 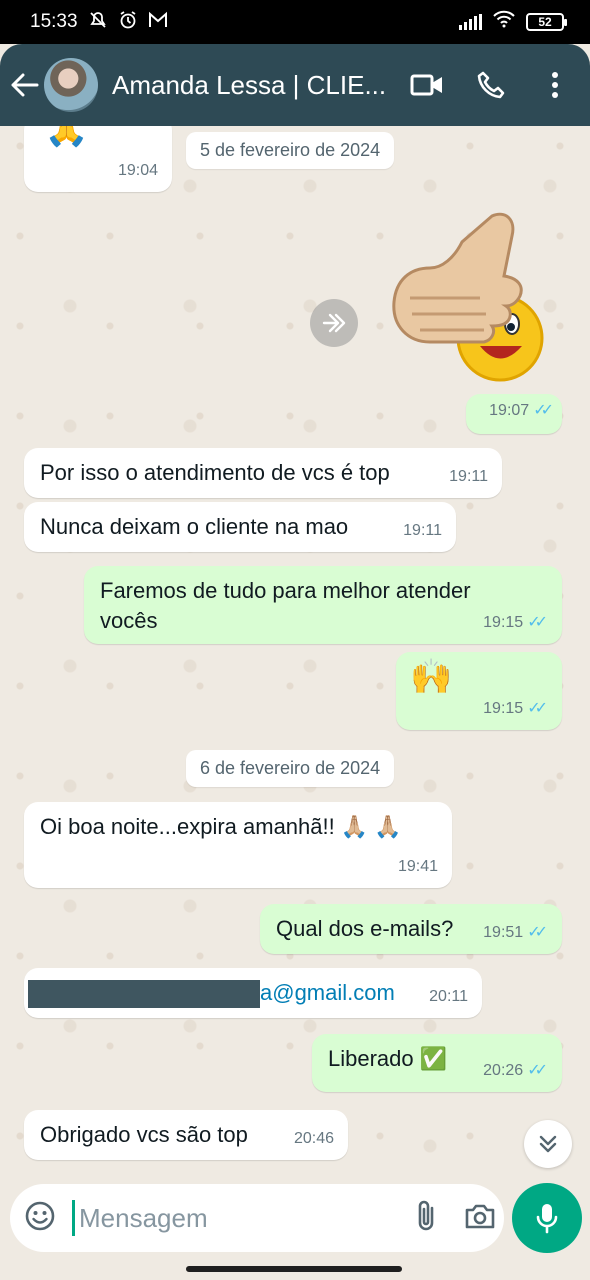 I want to click on date-separator: 6 de fevereiro de 2024, so click(x=290, y=768).